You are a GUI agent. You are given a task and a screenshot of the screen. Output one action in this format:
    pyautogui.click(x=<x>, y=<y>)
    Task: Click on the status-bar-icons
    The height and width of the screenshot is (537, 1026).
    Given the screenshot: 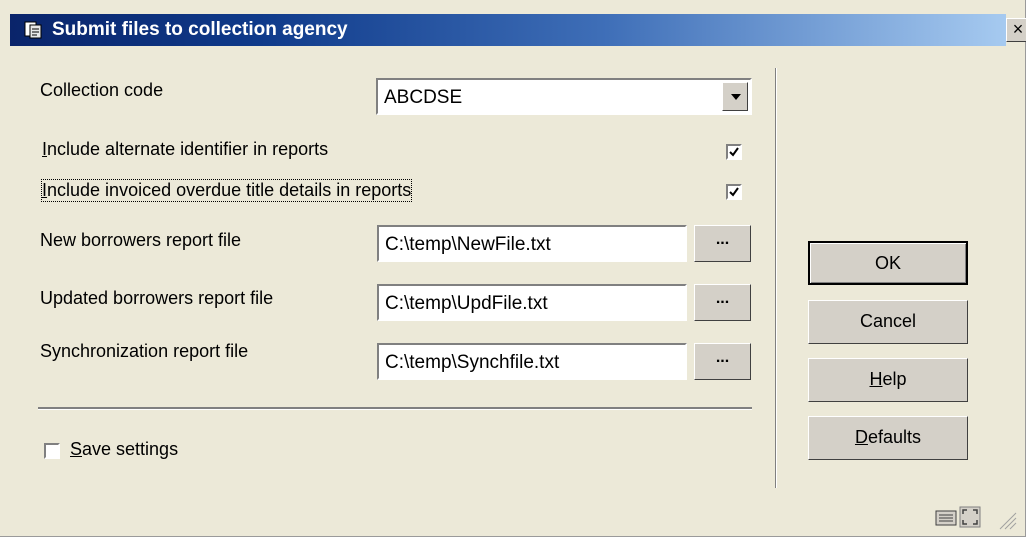 What is the action you would take?
    pyautogui.click(x=979, y=519)
    